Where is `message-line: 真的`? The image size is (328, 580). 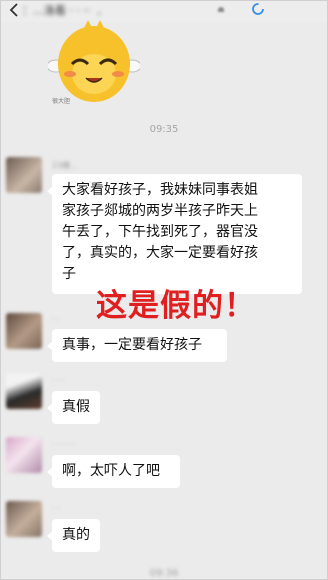
message-line: 真的 is located at coordinates (76, 535).